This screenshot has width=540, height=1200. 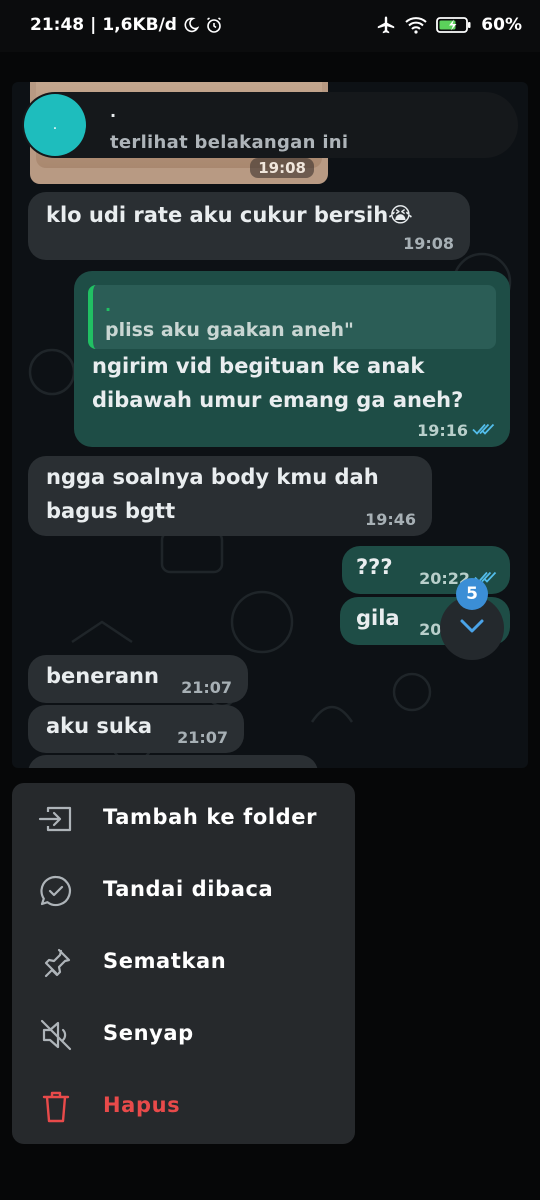 What do you see at coordinates (386, 25) in the screenshot?
I see `airplane-mode-icon` at bounding box center [386, 25].